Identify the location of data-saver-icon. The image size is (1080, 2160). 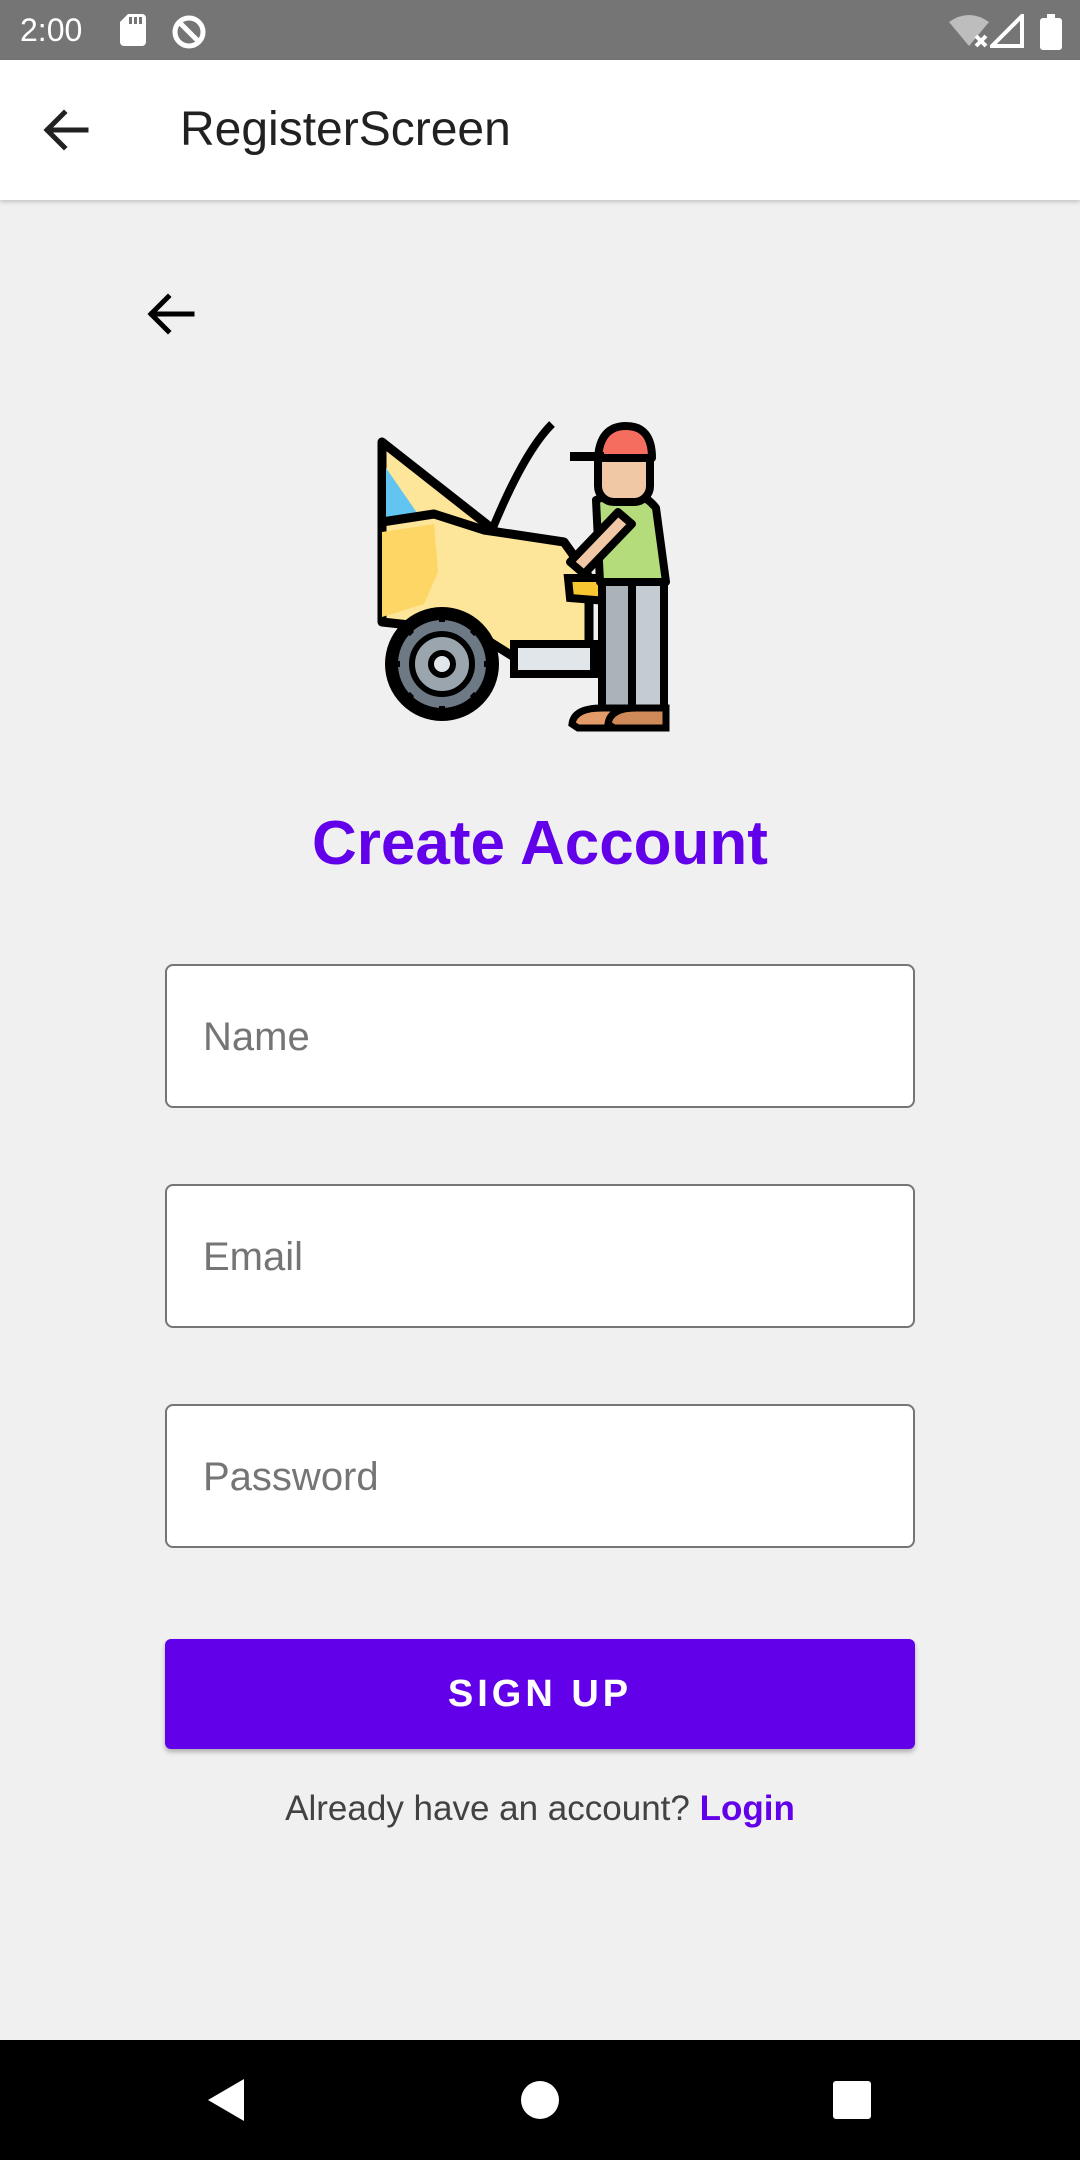
(189, 32).